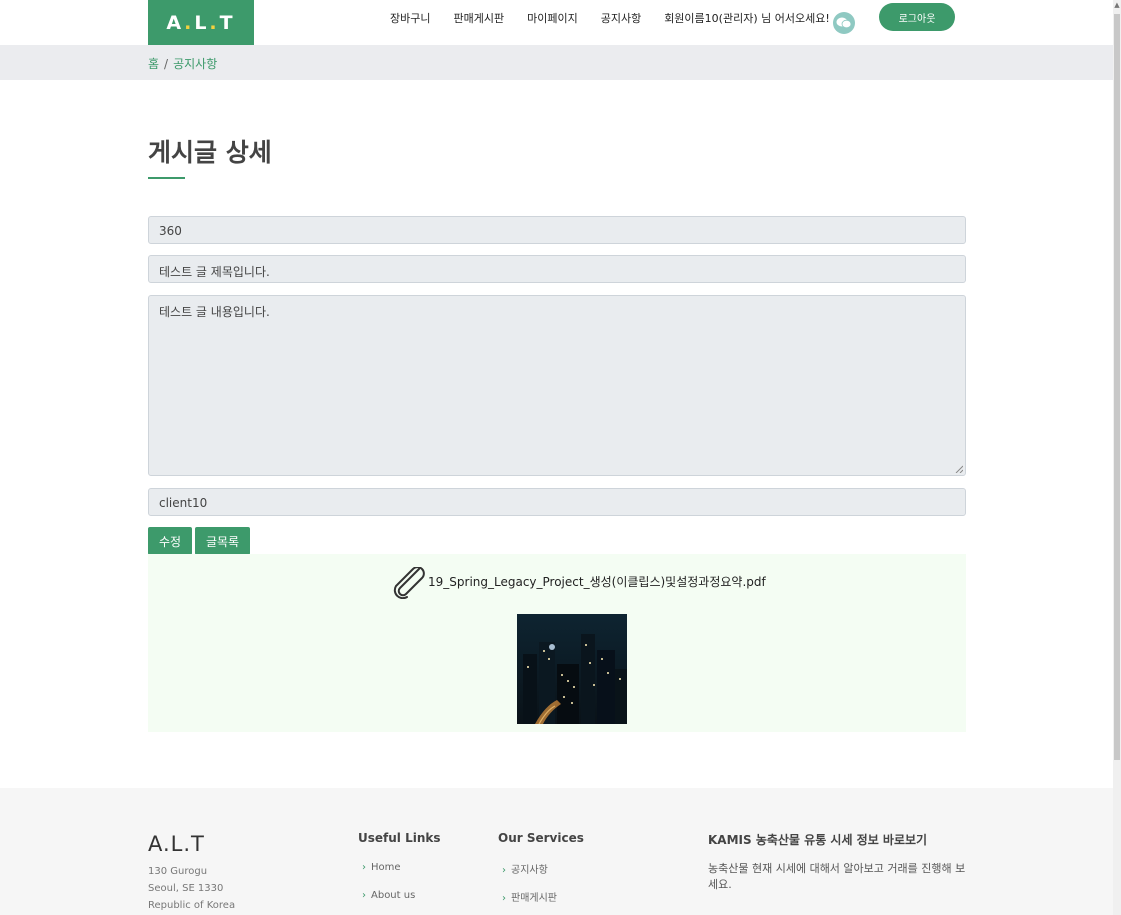 Image resolution: width=1121 pixels, height=915 pixels. Describe the element at coordinates (166, 178) in the screenshot. I see `title-underline` at that location.